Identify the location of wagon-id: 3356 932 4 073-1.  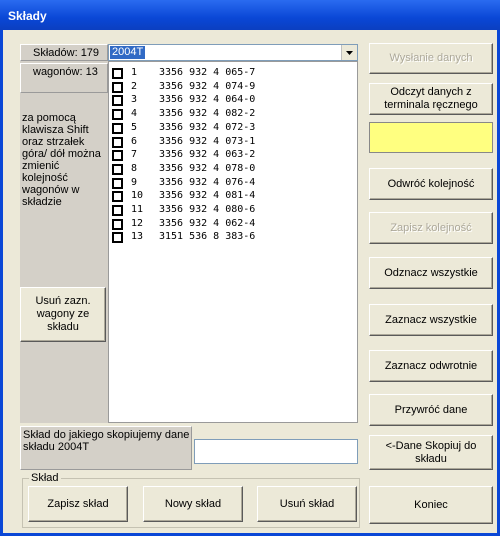
(207, 141).